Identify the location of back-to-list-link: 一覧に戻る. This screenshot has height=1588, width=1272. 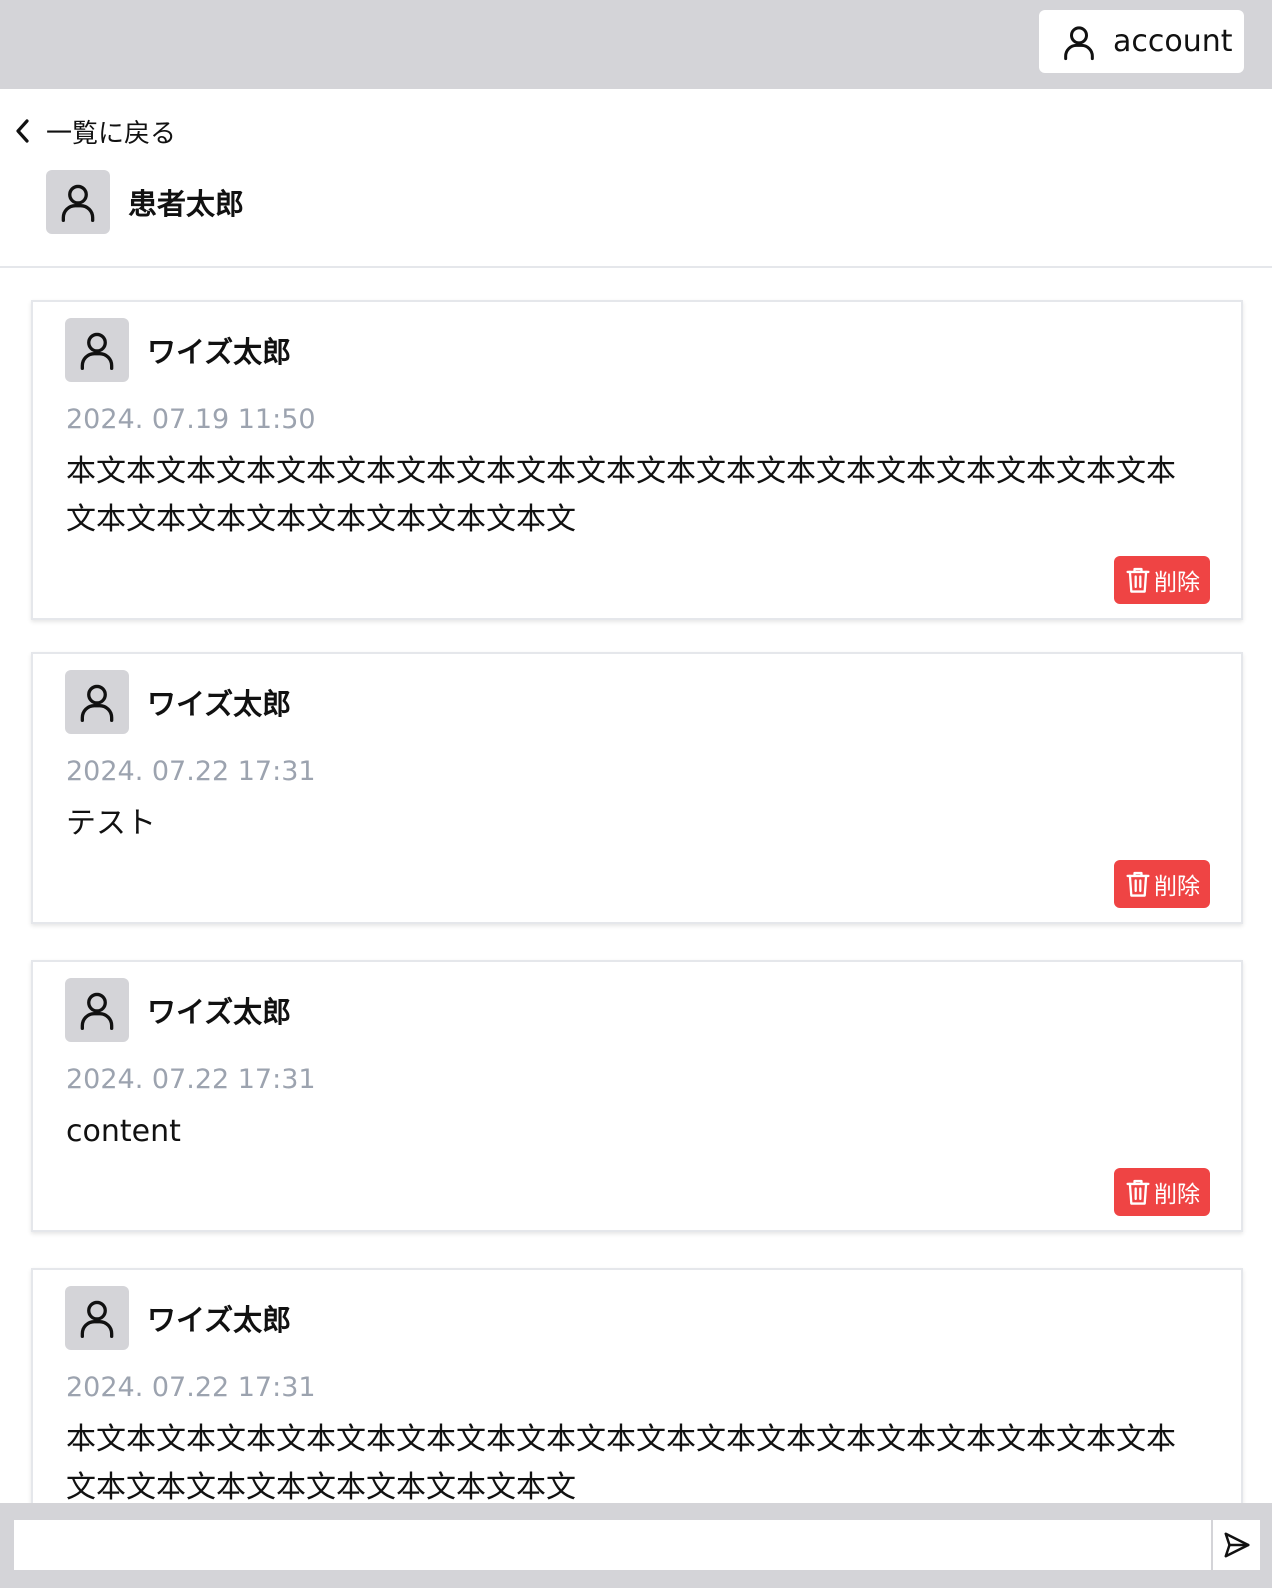
(94, 131).